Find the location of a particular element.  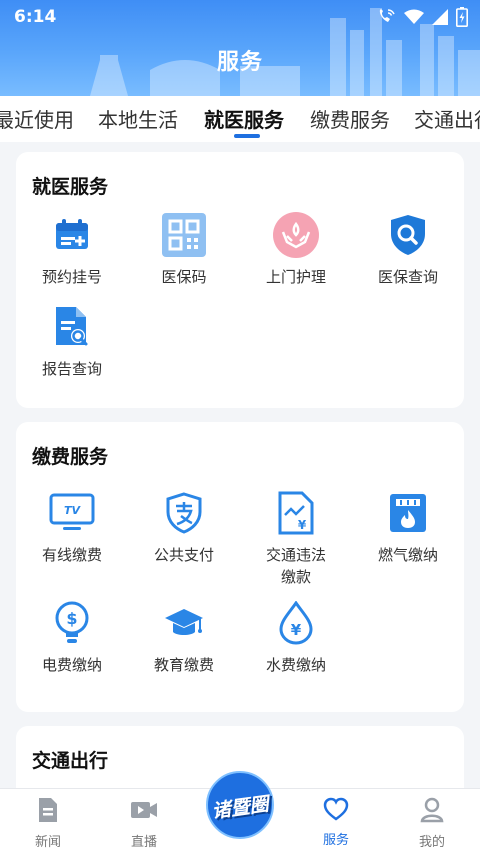

appointment-item: 预约挂号 is located at coordinates (72, 250).